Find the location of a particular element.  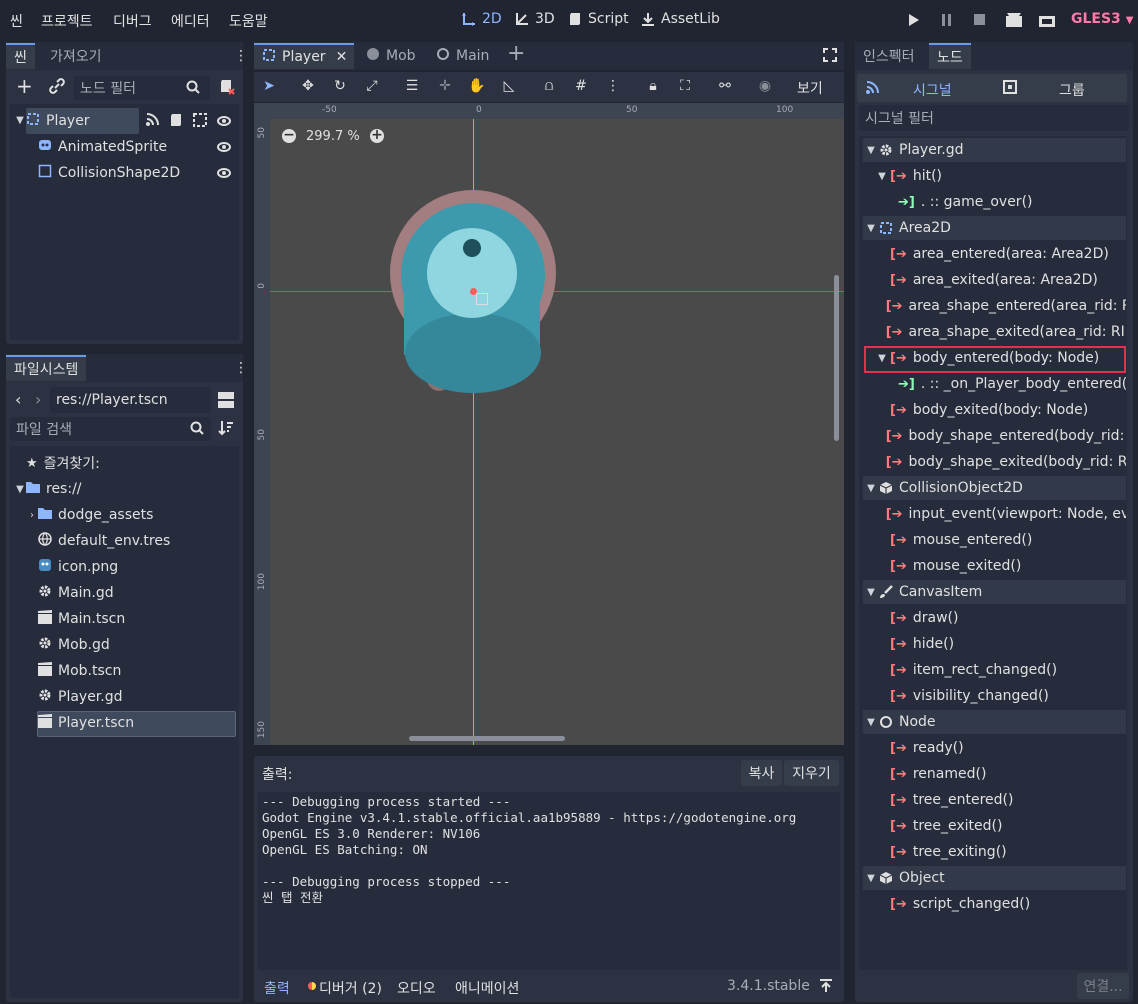

signal-item: ▼[➔script_changed() is located at coordinates (1001, 904).